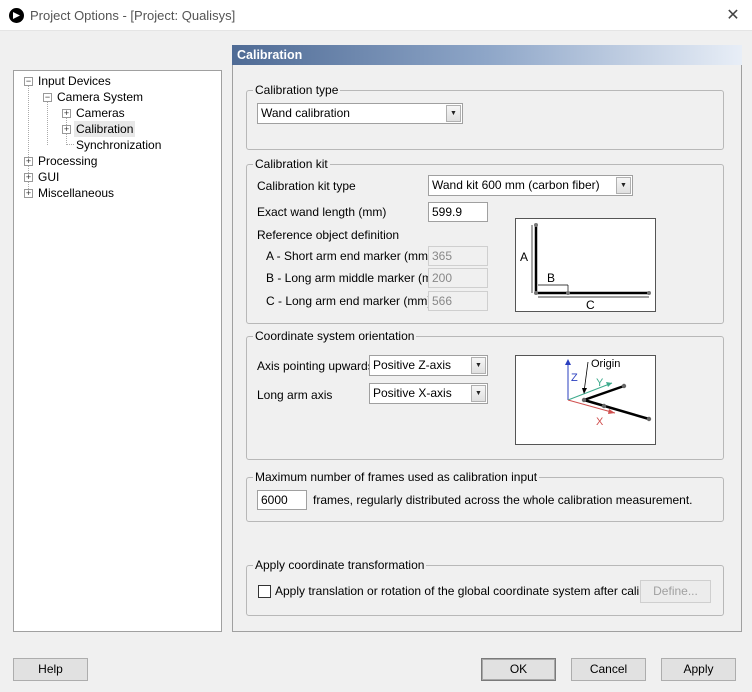  I want to click on group-title: Coordinate system orientation, so click(335, 336).